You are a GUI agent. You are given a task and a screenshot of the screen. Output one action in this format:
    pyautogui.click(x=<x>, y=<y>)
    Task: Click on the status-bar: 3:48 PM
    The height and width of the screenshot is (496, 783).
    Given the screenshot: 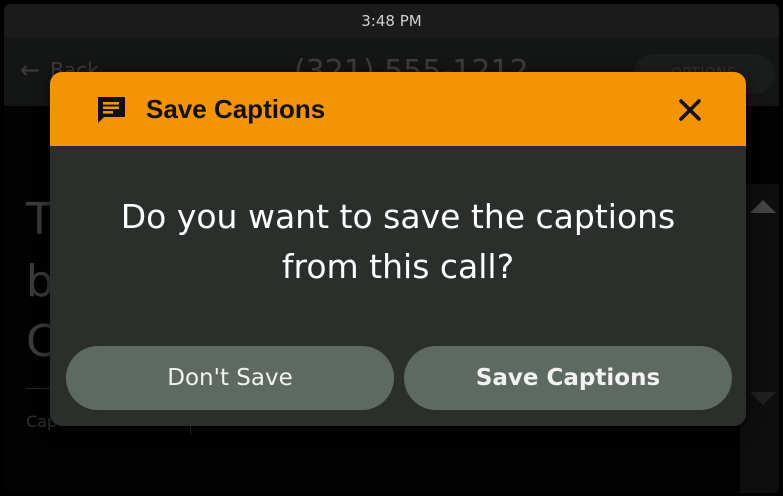 What is the action you would take?
    pyautogui.click(x=391, y=21)
    